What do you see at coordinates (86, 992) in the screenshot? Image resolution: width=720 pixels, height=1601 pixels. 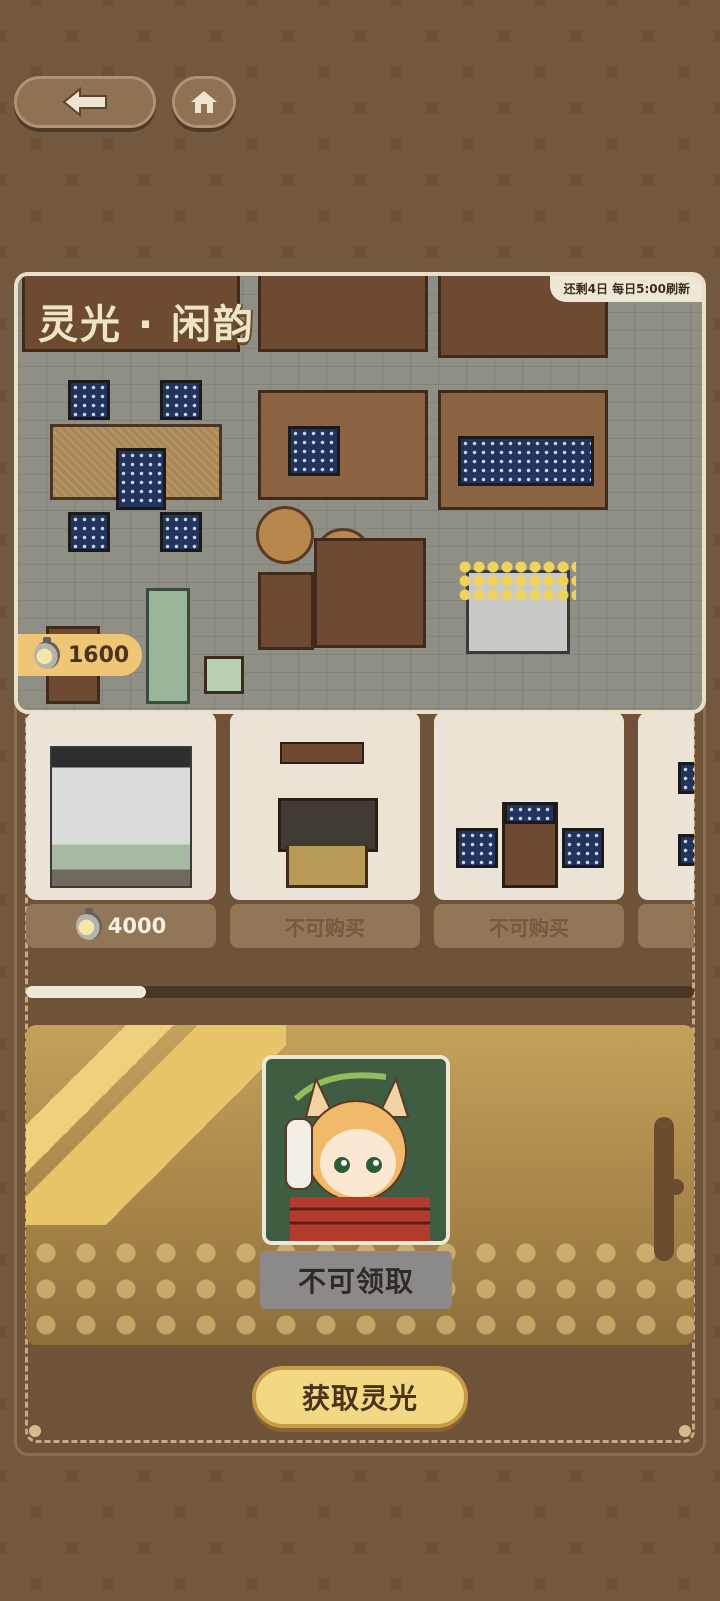 I see `scrollbar-thumb` at bounding box center [86, 992].